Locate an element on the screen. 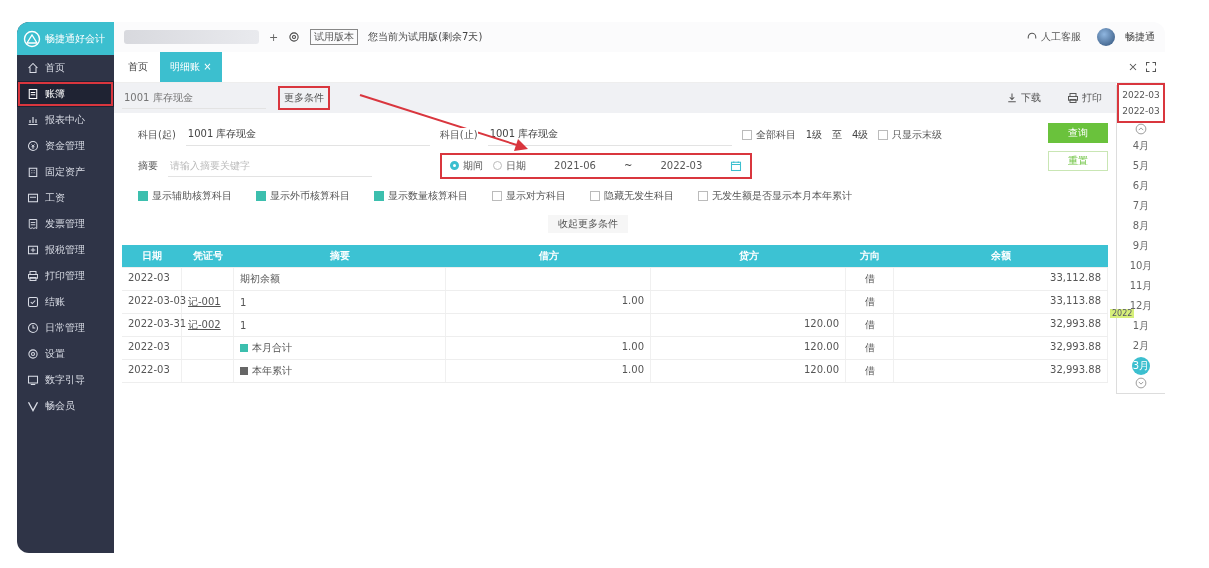  sidebar-item: 畅会员 is located at coordinates (65, 406).